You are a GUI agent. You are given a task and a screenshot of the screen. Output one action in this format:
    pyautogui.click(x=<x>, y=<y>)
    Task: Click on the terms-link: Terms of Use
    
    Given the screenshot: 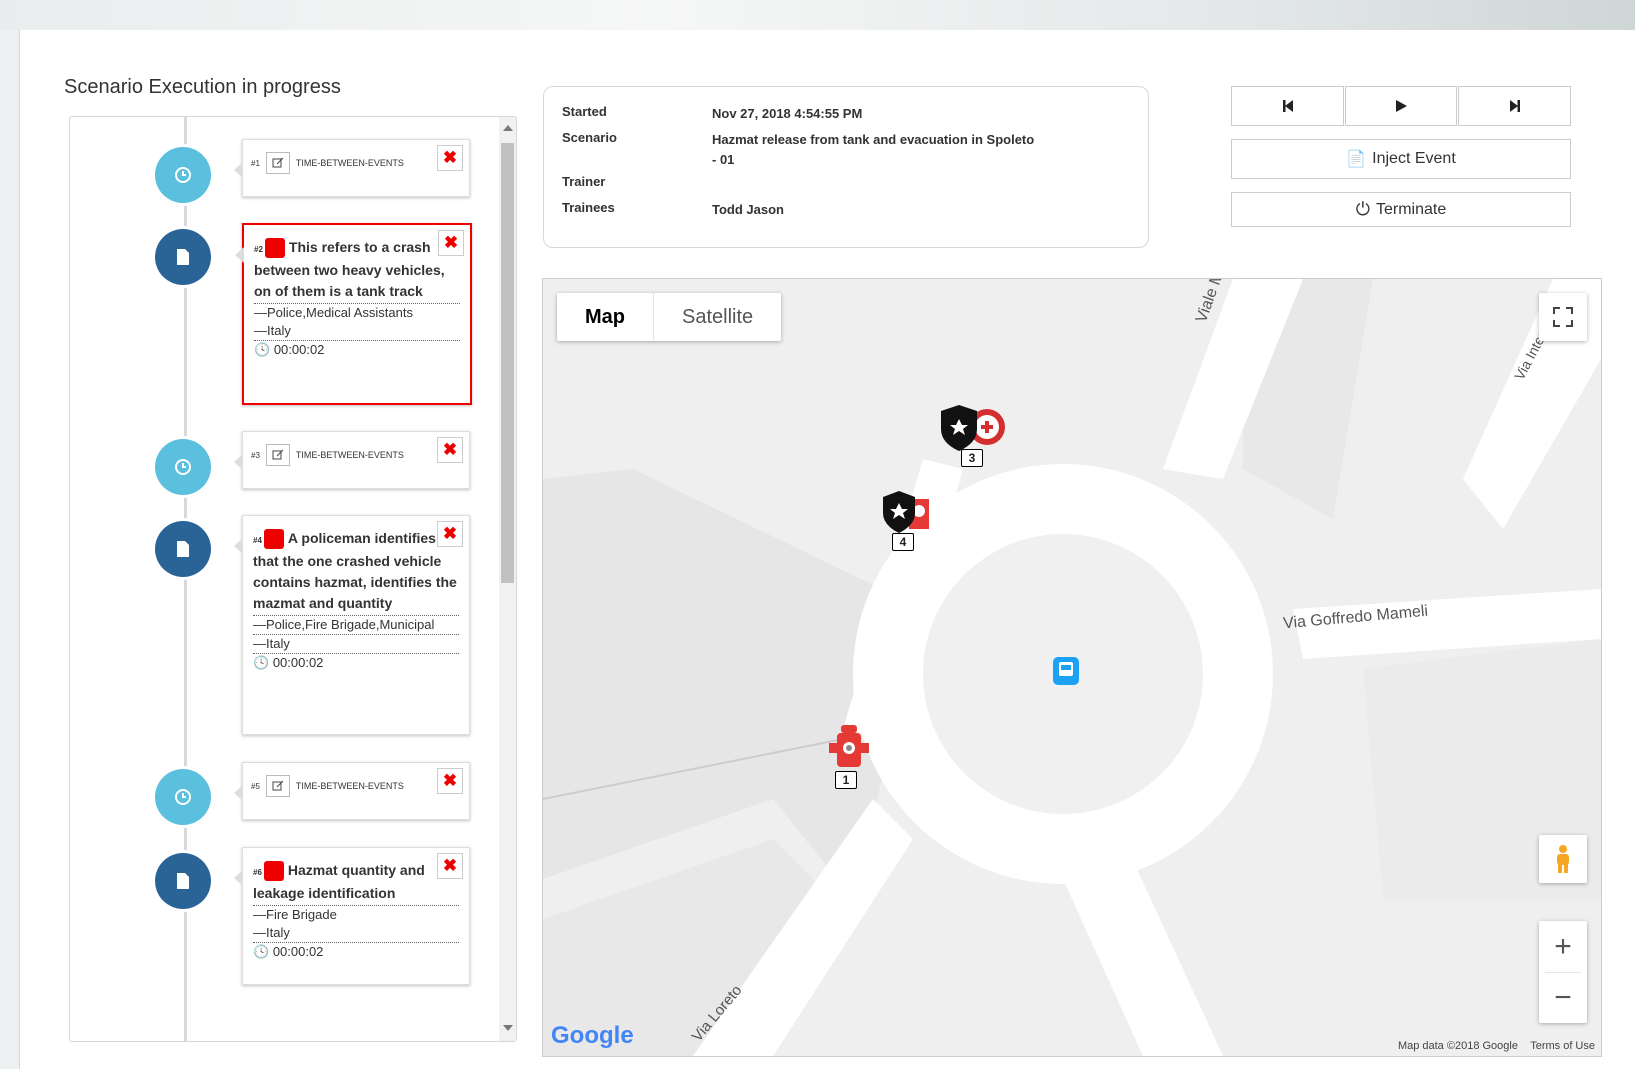 What is the action you would take?
    pyautogui.click(x=1562, y=1046)
    